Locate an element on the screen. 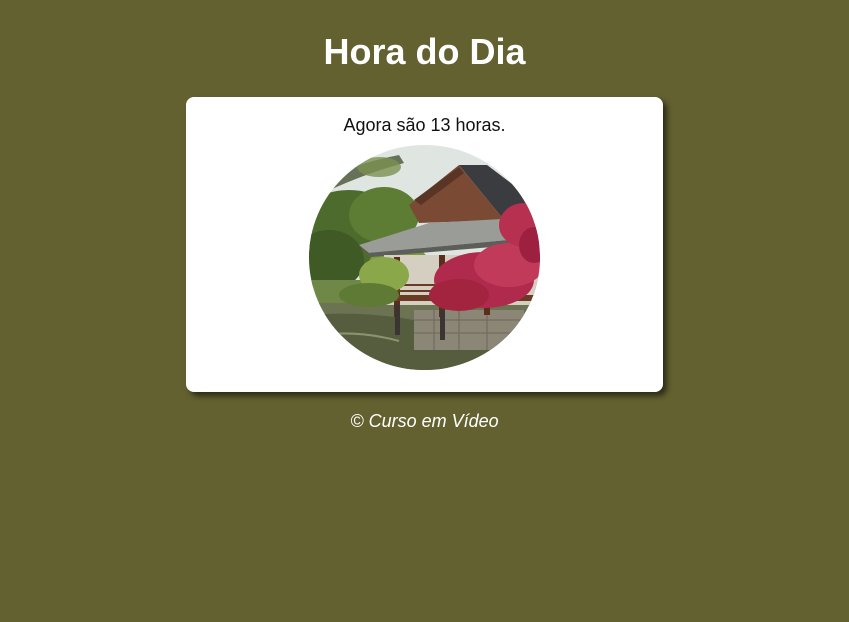  footer-copyright: © Curso em Vídeo is located at coordinates (424, 421).